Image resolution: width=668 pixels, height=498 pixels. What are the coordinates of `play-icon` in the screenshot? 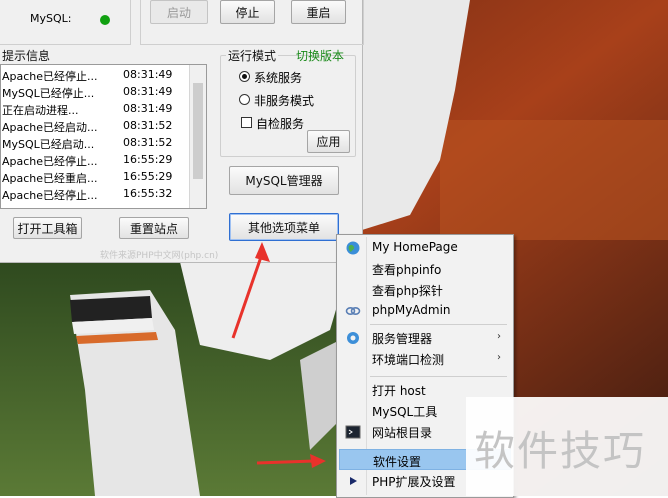 It's located at (353, 481).